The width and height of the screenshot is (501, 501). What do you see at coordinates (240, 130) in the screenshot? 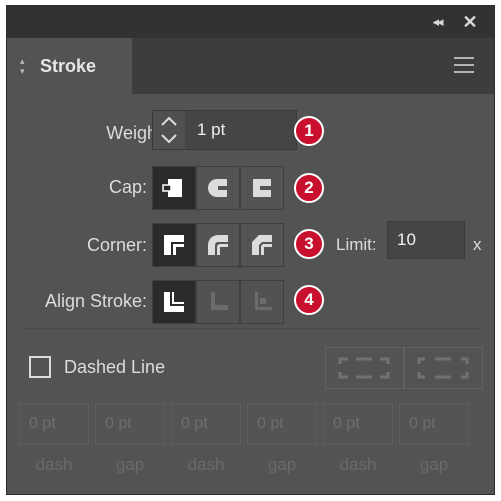
I see `weight-input: 1 pt` at bounding box center [240, 130].